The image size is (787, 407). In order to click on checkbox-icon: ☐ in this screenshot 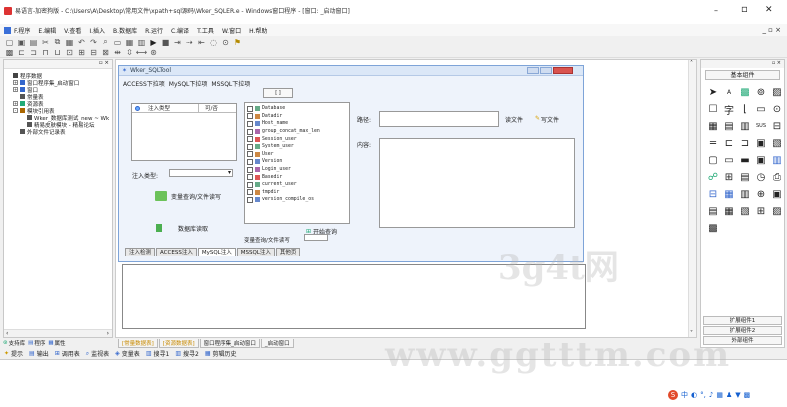, I will do `click(713, 109)`.